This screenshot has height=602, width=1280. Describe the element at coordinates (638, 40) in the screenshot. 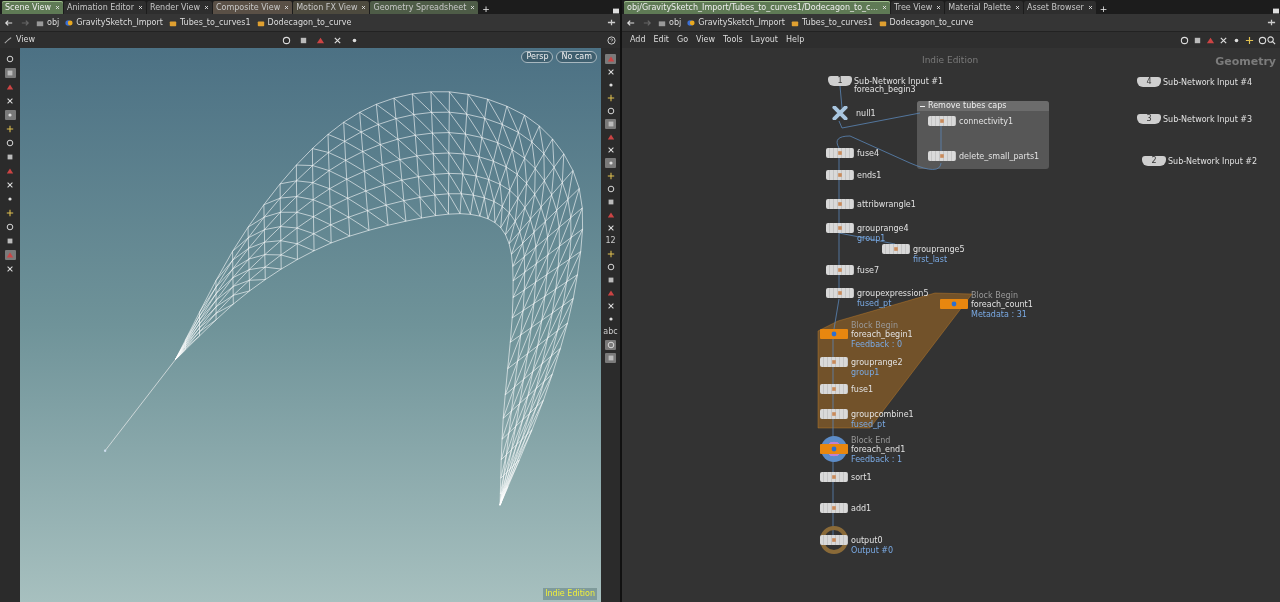

I see `menu-item: Add` at that location.